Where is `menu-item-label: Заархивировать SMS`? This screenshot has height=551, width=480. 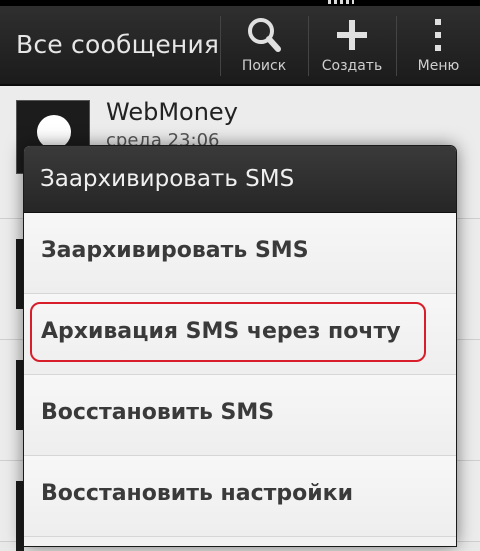 menu-item-label: Заархивировать SMS is located at coordinates (175, 250).